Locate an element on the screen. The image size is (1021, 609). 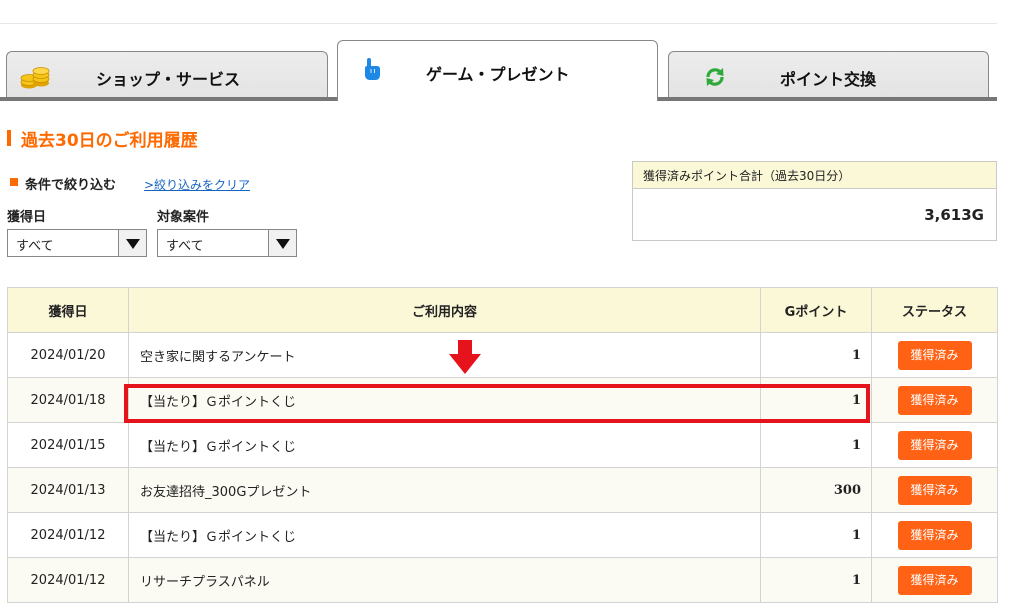
tab-label: ポイント交換 is located at coordinates (828, 79).